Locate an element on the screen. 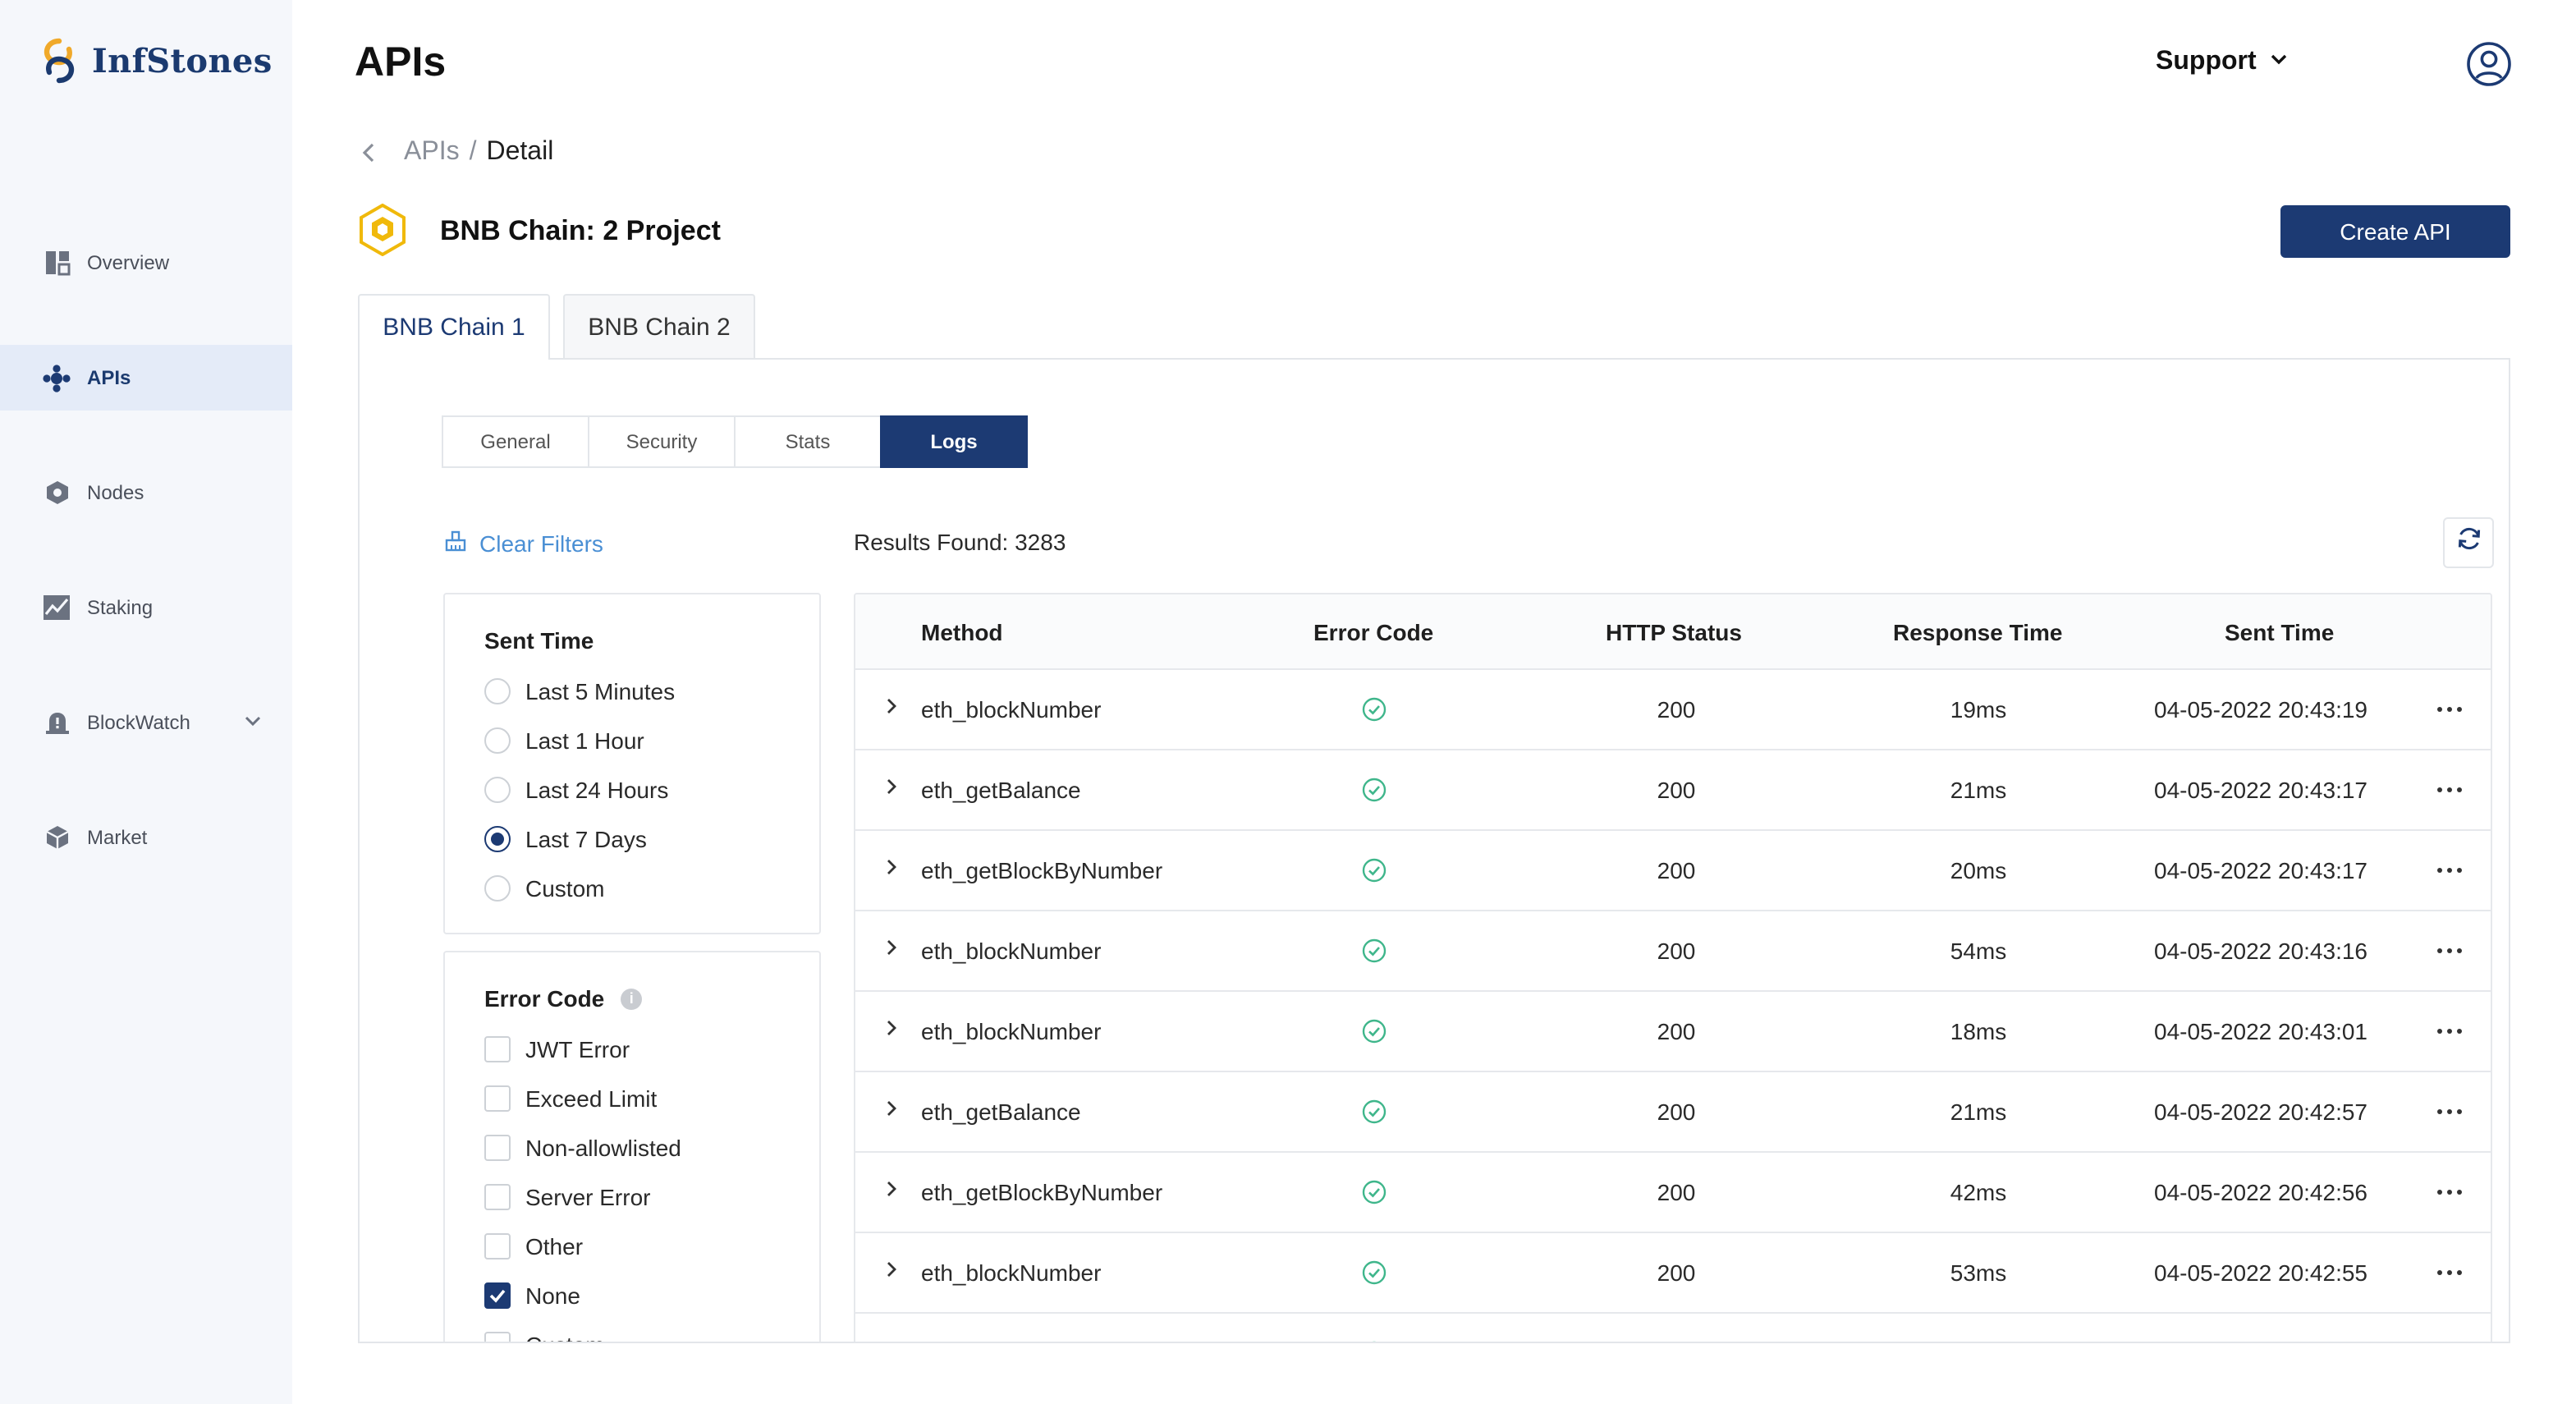 This screenshot has width=2576, height=1404. checkbox-other: Other is located at coordinates (533, 1246).